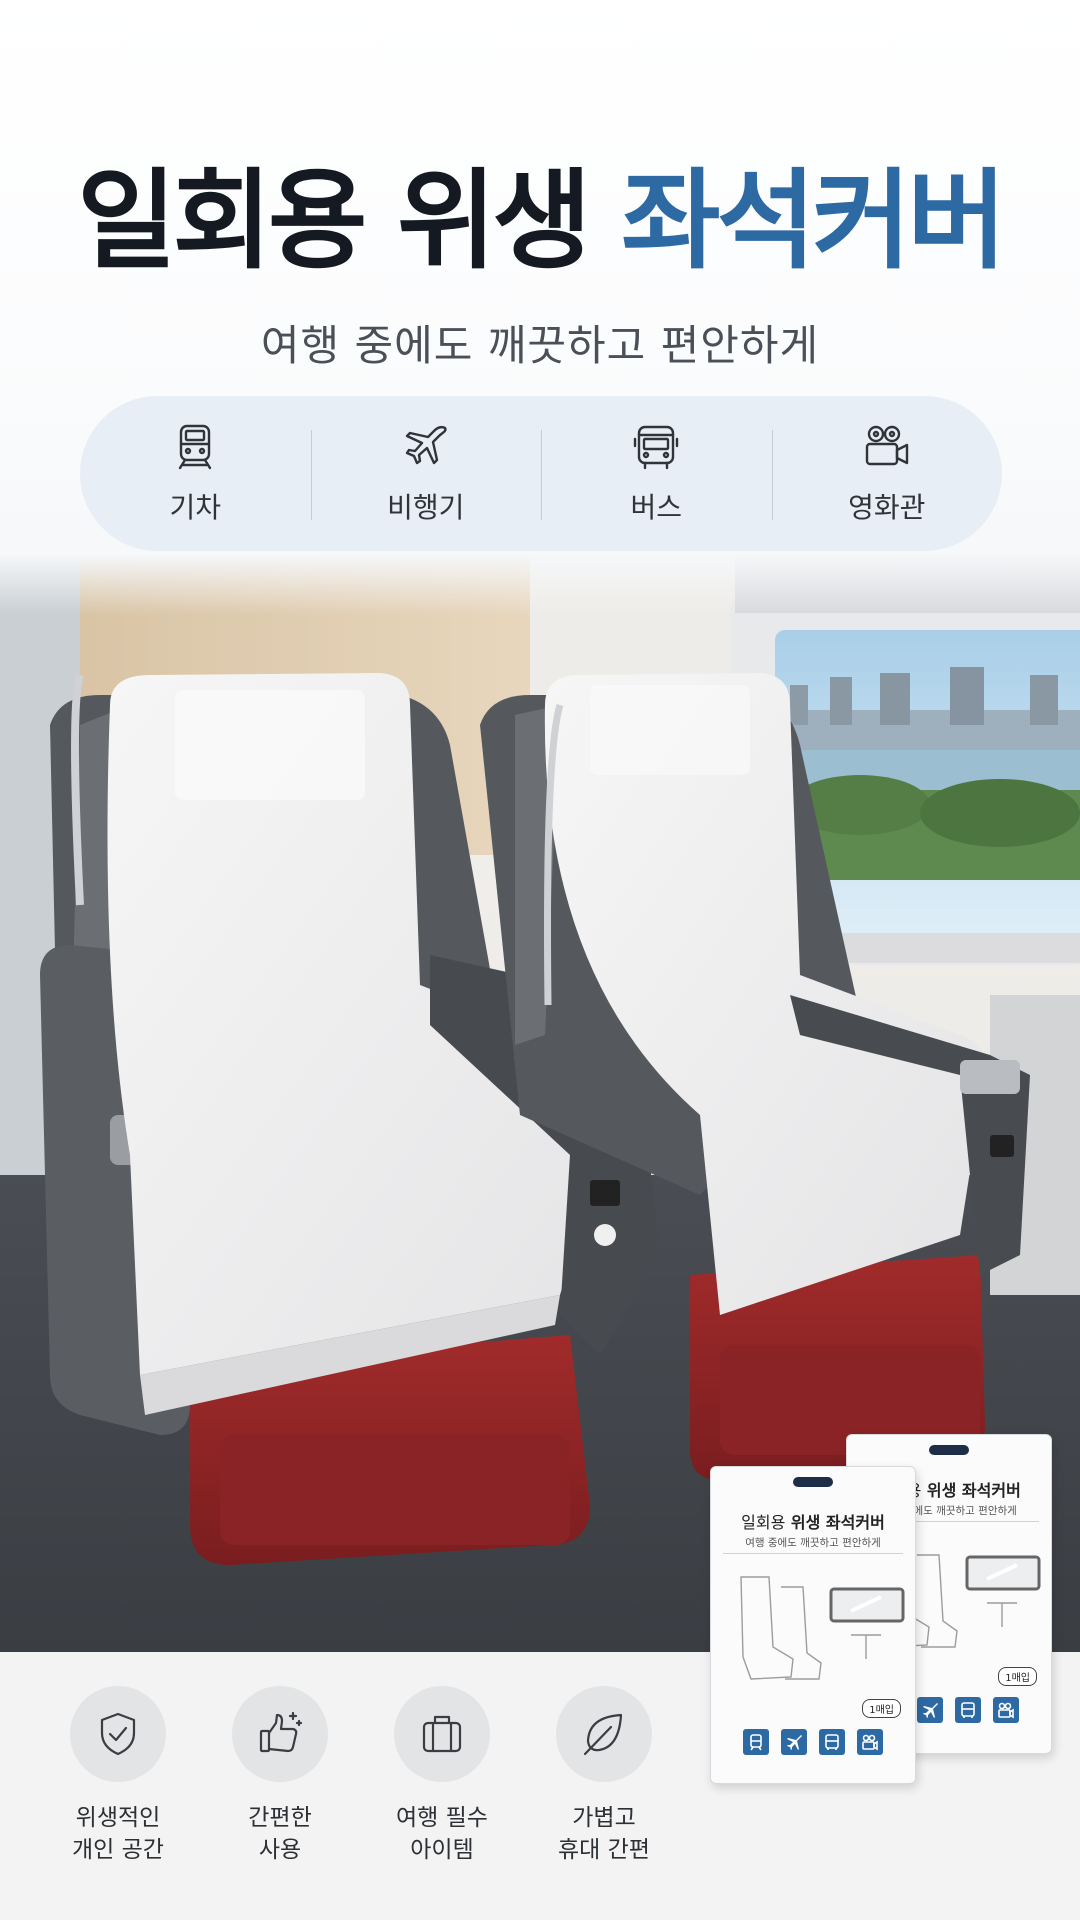 This screenshot has height=1920, width=1080. I want to click on product-package-front: 일회용 위생 좌석커버 여행 중에도 깨끗하고 편안하게 1매입, so click(813, 1625).